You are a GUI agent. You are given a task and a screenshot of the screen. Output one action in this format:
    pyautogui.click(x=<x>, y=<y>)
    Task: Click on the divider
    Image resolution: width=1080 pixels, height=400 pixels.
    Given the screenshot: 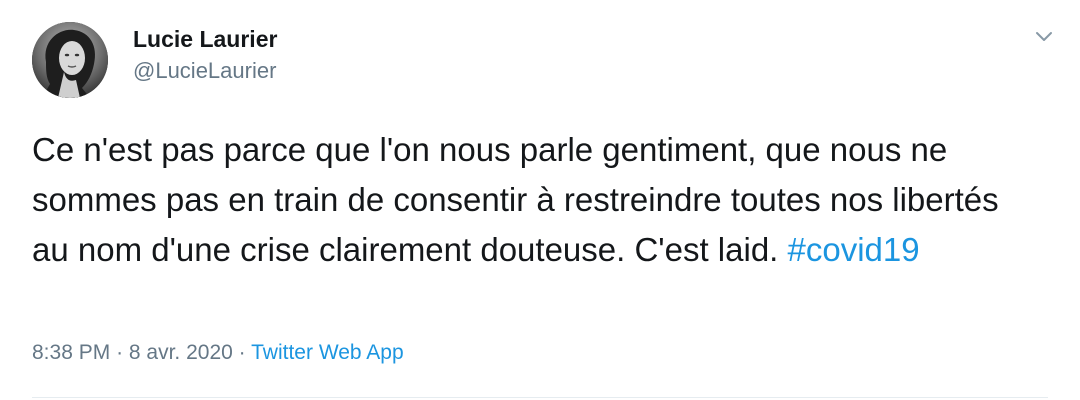 What is the action you would take?
    pyautogui.click(x=540, y=397)
    